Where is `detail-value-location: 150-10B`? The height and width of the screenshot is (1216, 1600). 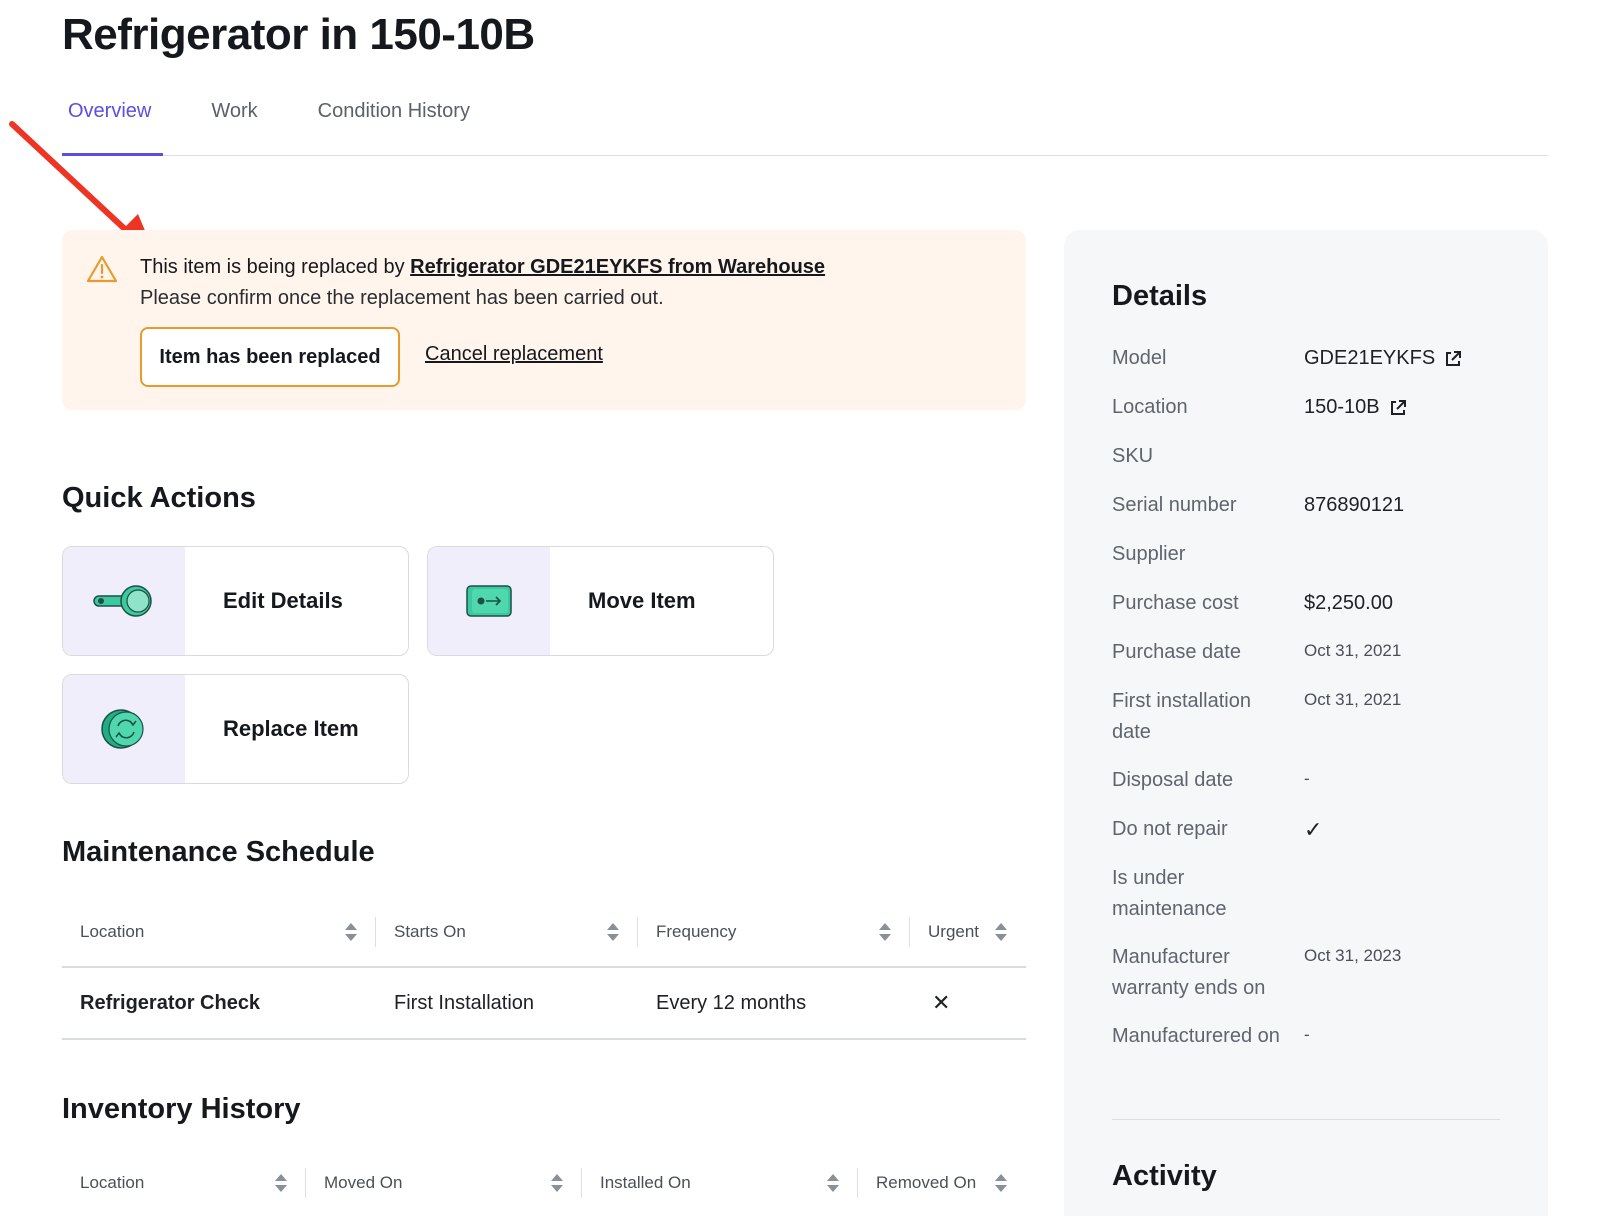
detail-value-location: 150-10B is located at coordinates (1356, 407).